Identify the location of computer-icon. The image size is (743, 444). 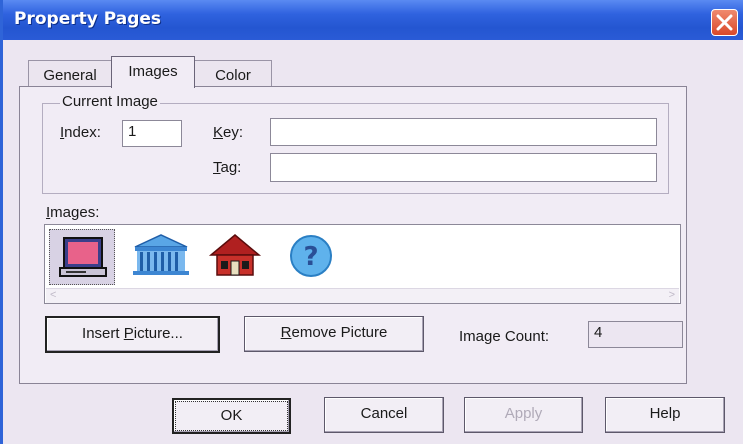
(83, 257).